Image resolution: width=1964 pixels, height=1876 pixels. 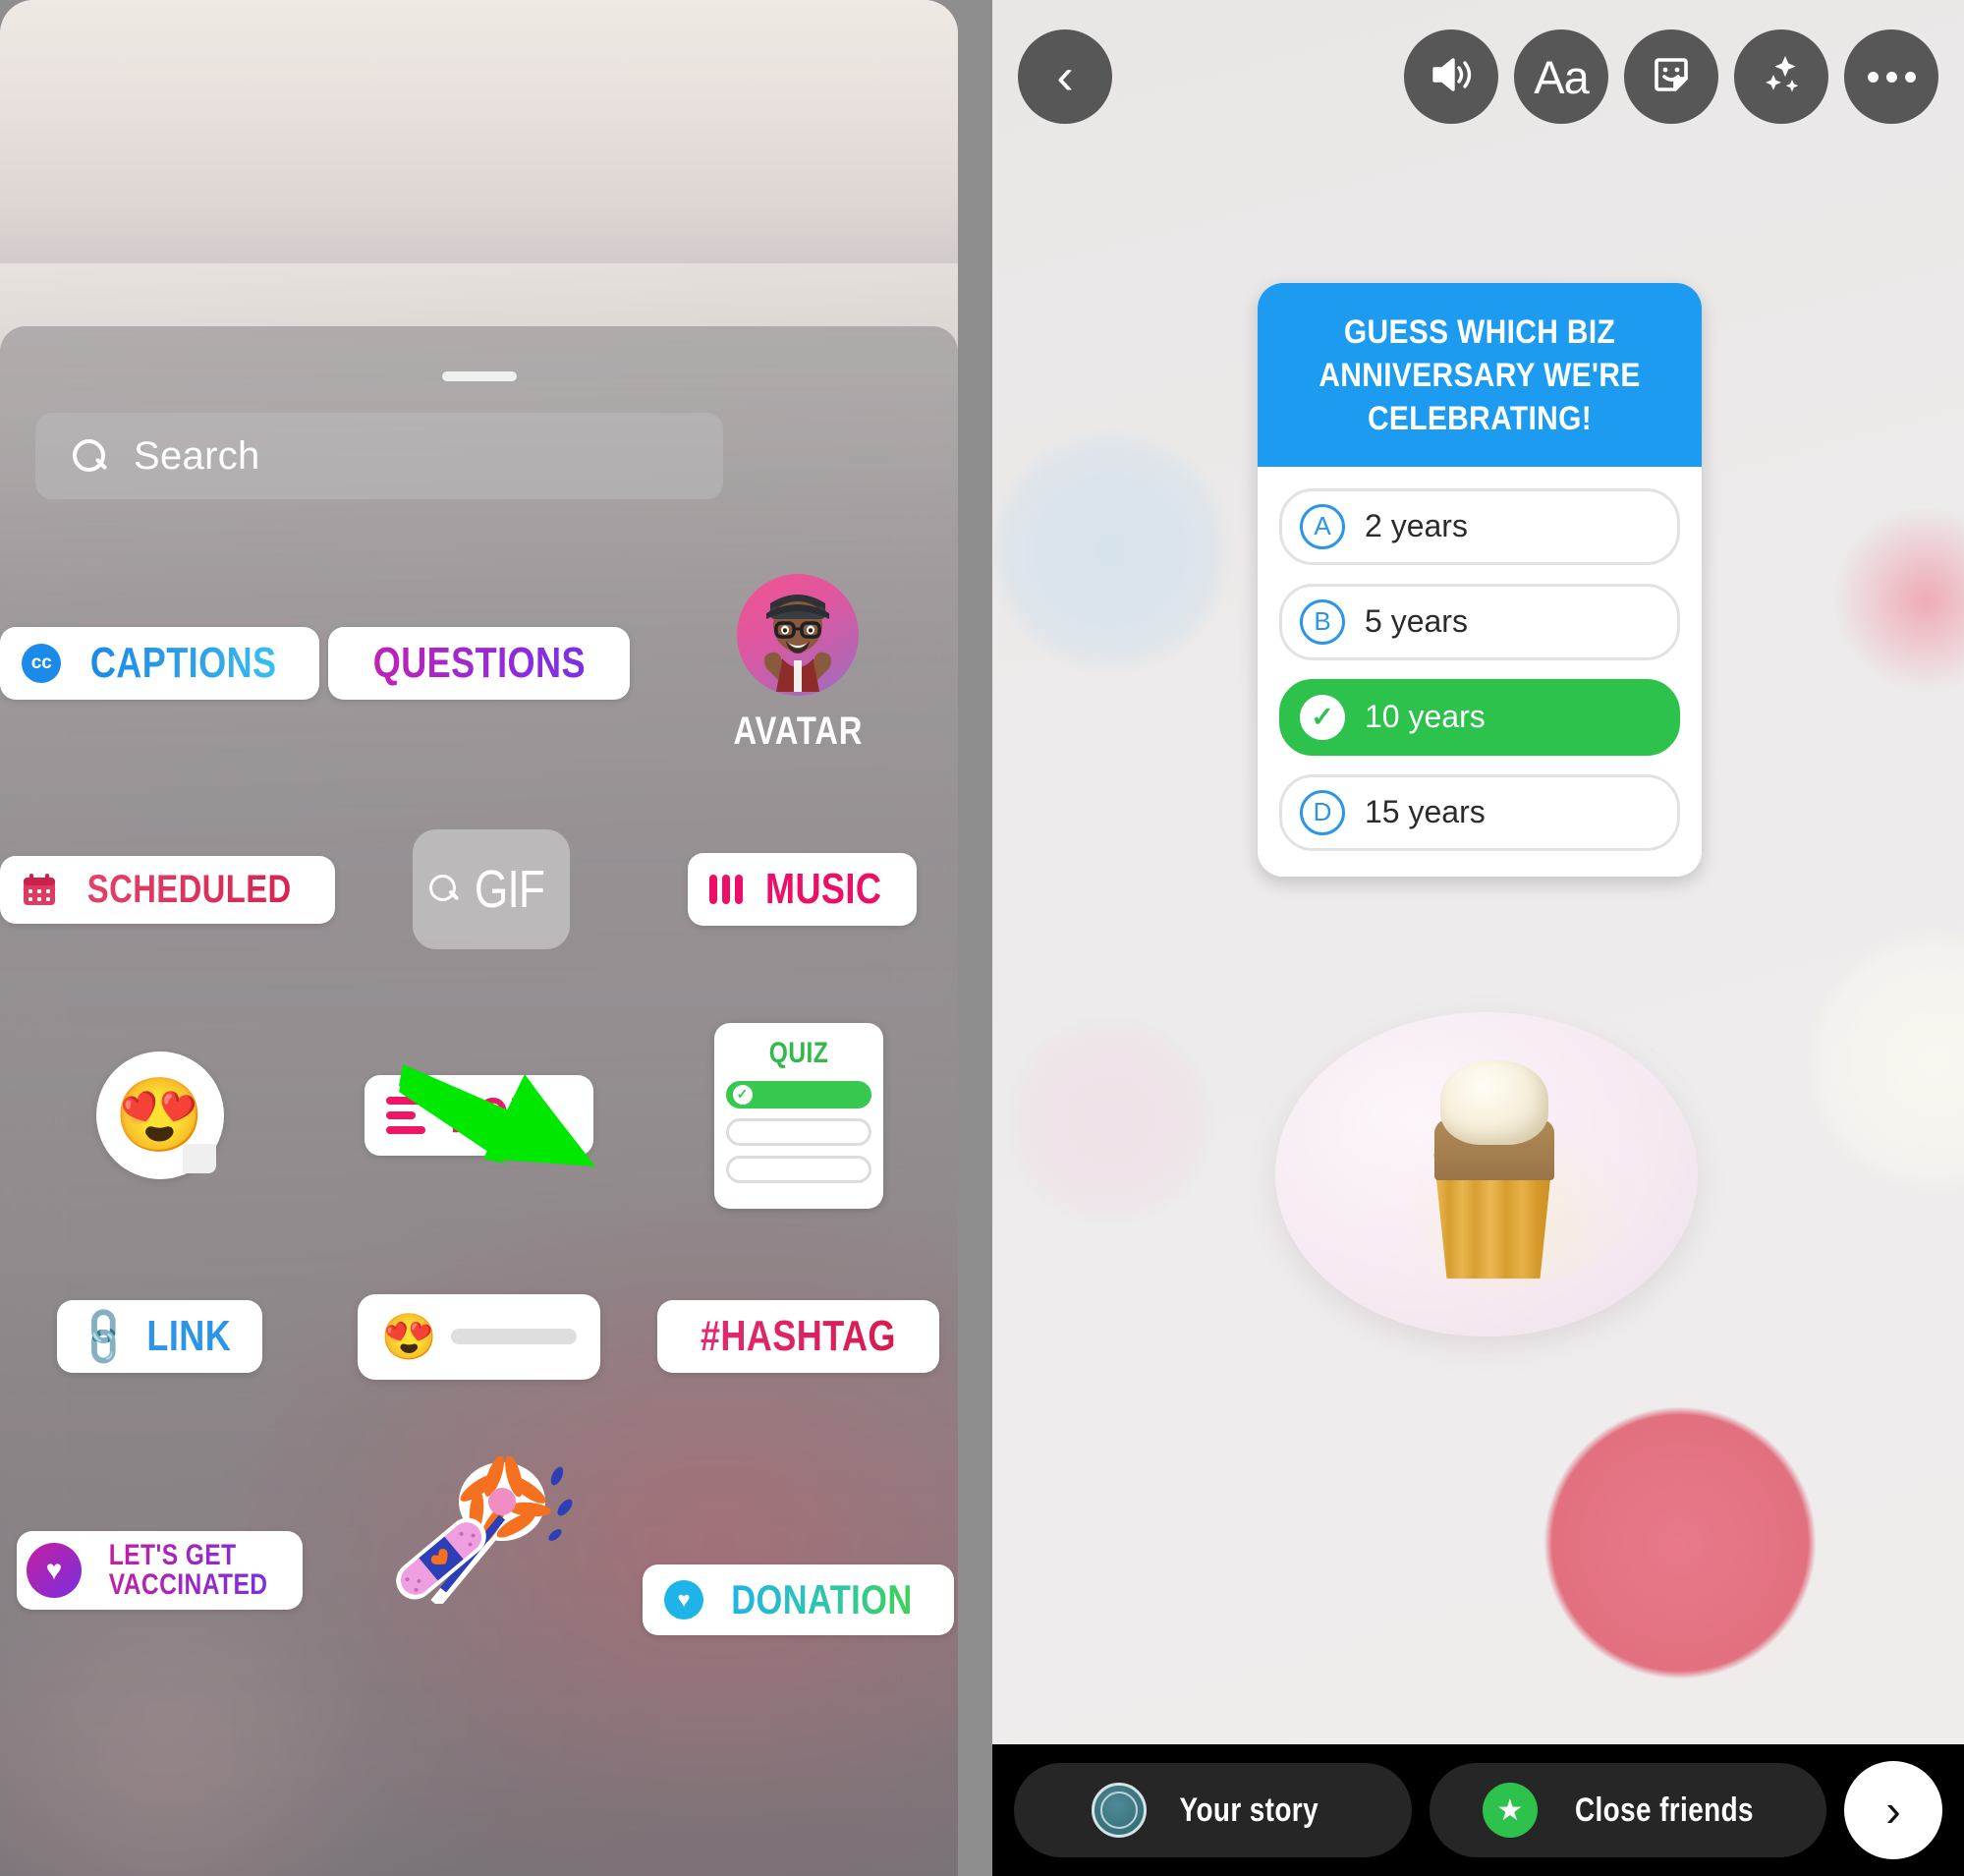 I want to click on chevron-left-icon: ‹, so click(x=1065, y=76).